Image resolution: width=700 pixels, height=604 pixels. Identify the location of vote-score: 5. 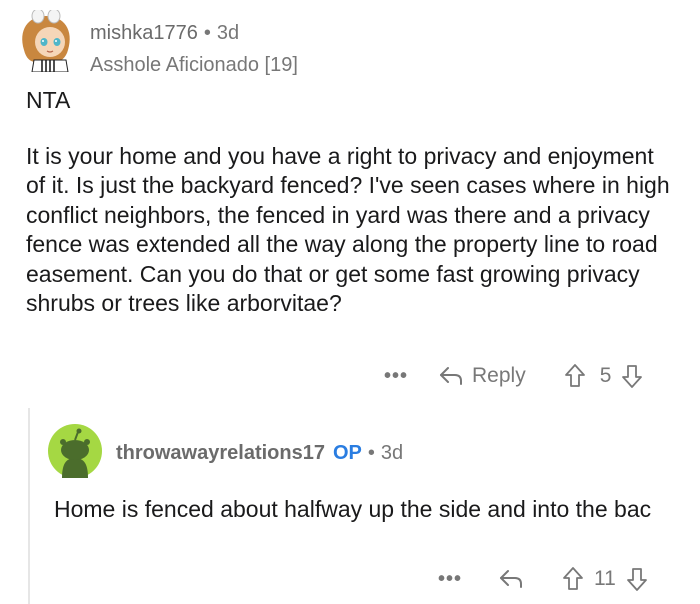
(605, 375).